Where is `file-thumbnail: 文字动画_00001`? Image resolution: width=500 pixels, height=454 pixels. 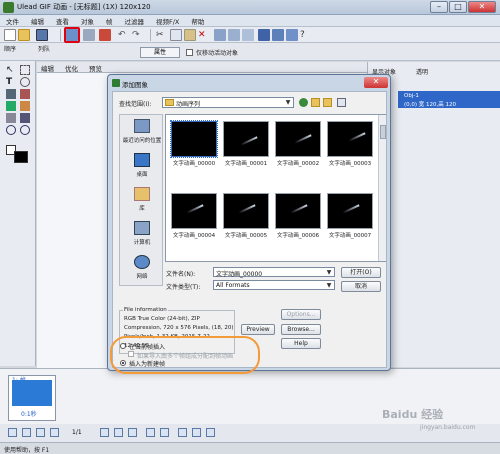
file-thumbnail: 文字动画_00001 is located at coordinates (246, 145).